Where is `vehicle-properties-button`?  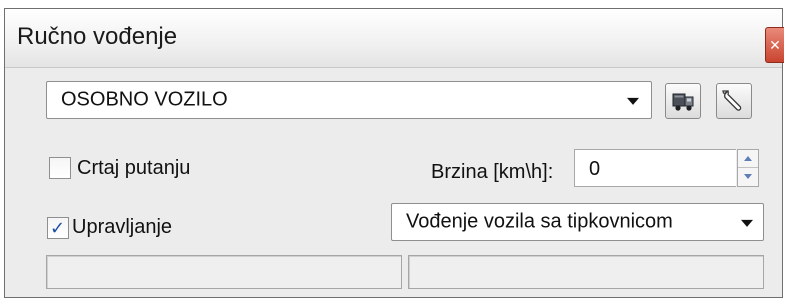 vehicle-properties-button is located at coordinates (683, 101).